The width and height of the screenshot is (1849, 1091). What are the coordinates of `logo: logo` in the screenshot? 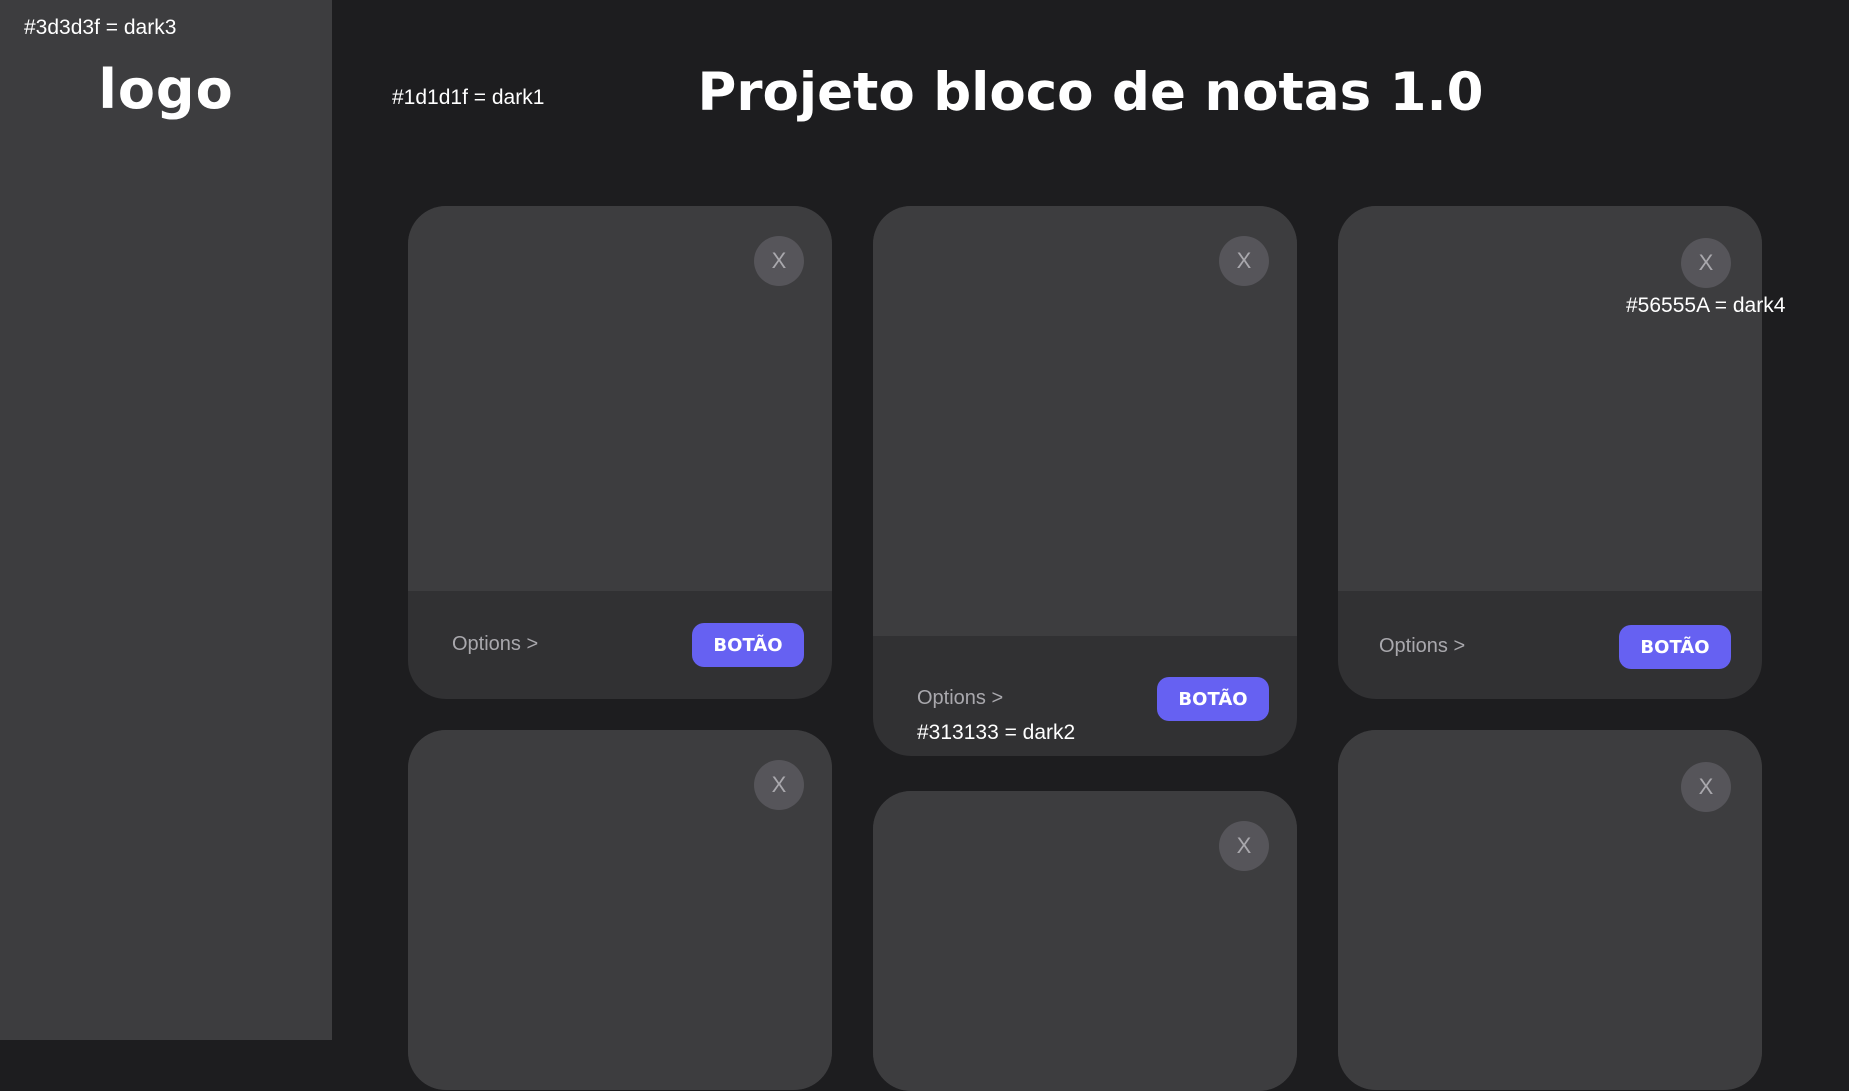 It's located at (166, 89).